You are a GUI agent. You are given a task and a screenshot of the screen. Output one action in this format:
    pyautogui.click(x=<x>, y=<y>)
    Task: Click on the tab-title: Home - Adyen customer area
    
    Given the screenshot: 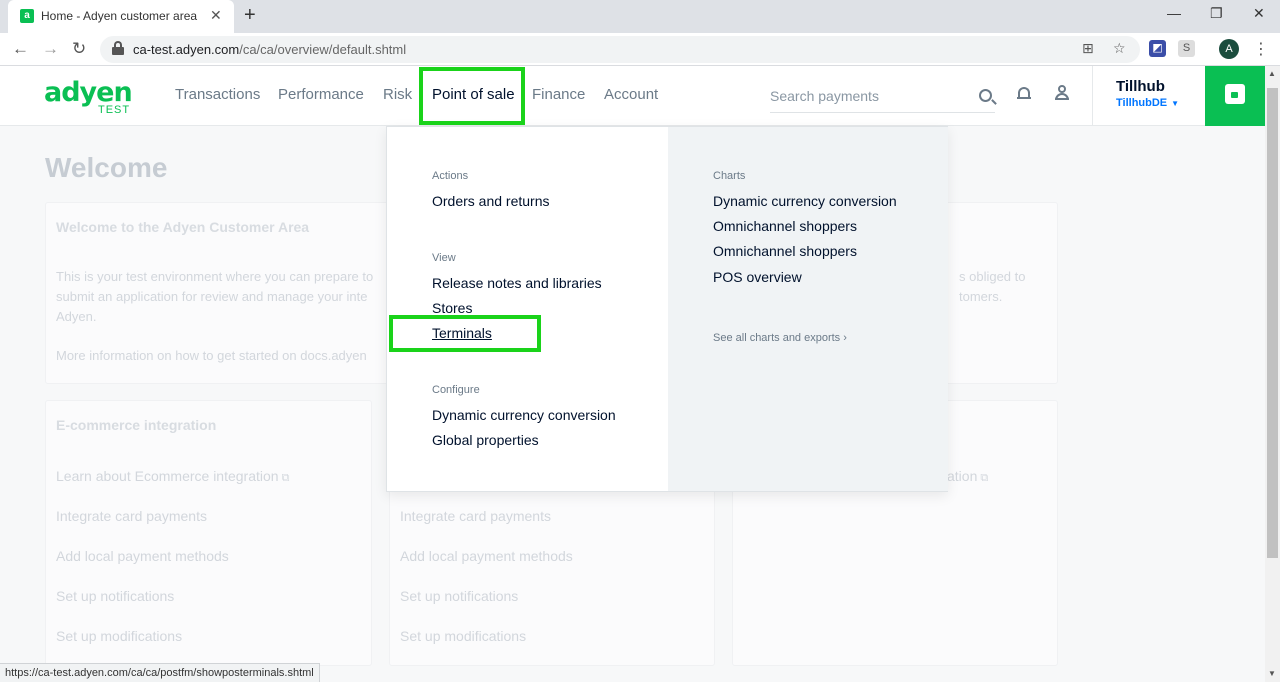 What is the action you would take?
    pyautogui.click(x=119, y=16)
    